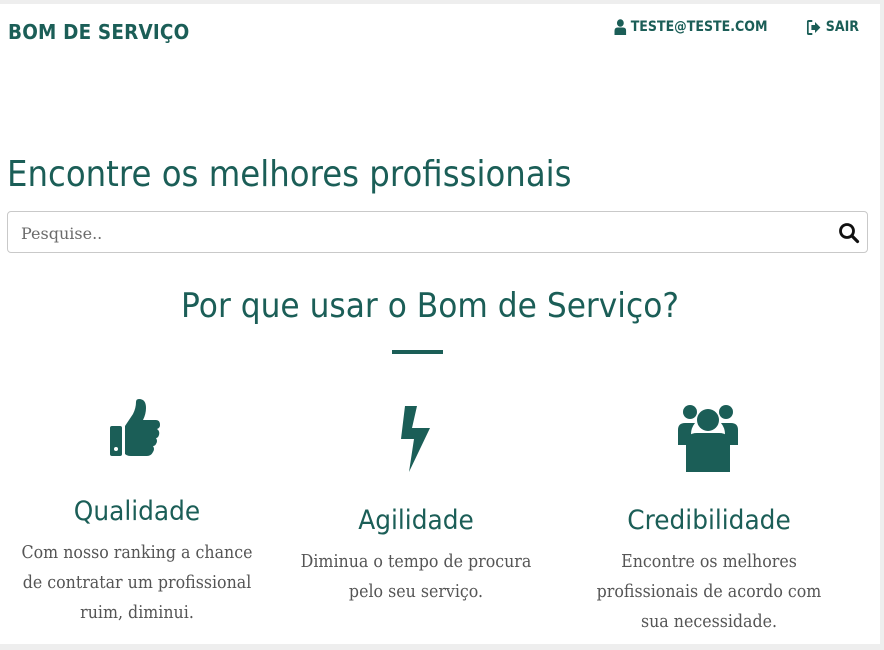 Image resolution: width=884 pixels, height=650 pixels. What do you see at coordinates (416, 520) in the screenshot?
I see `feature-title: Agilidade` at bounding box center [416, 520].